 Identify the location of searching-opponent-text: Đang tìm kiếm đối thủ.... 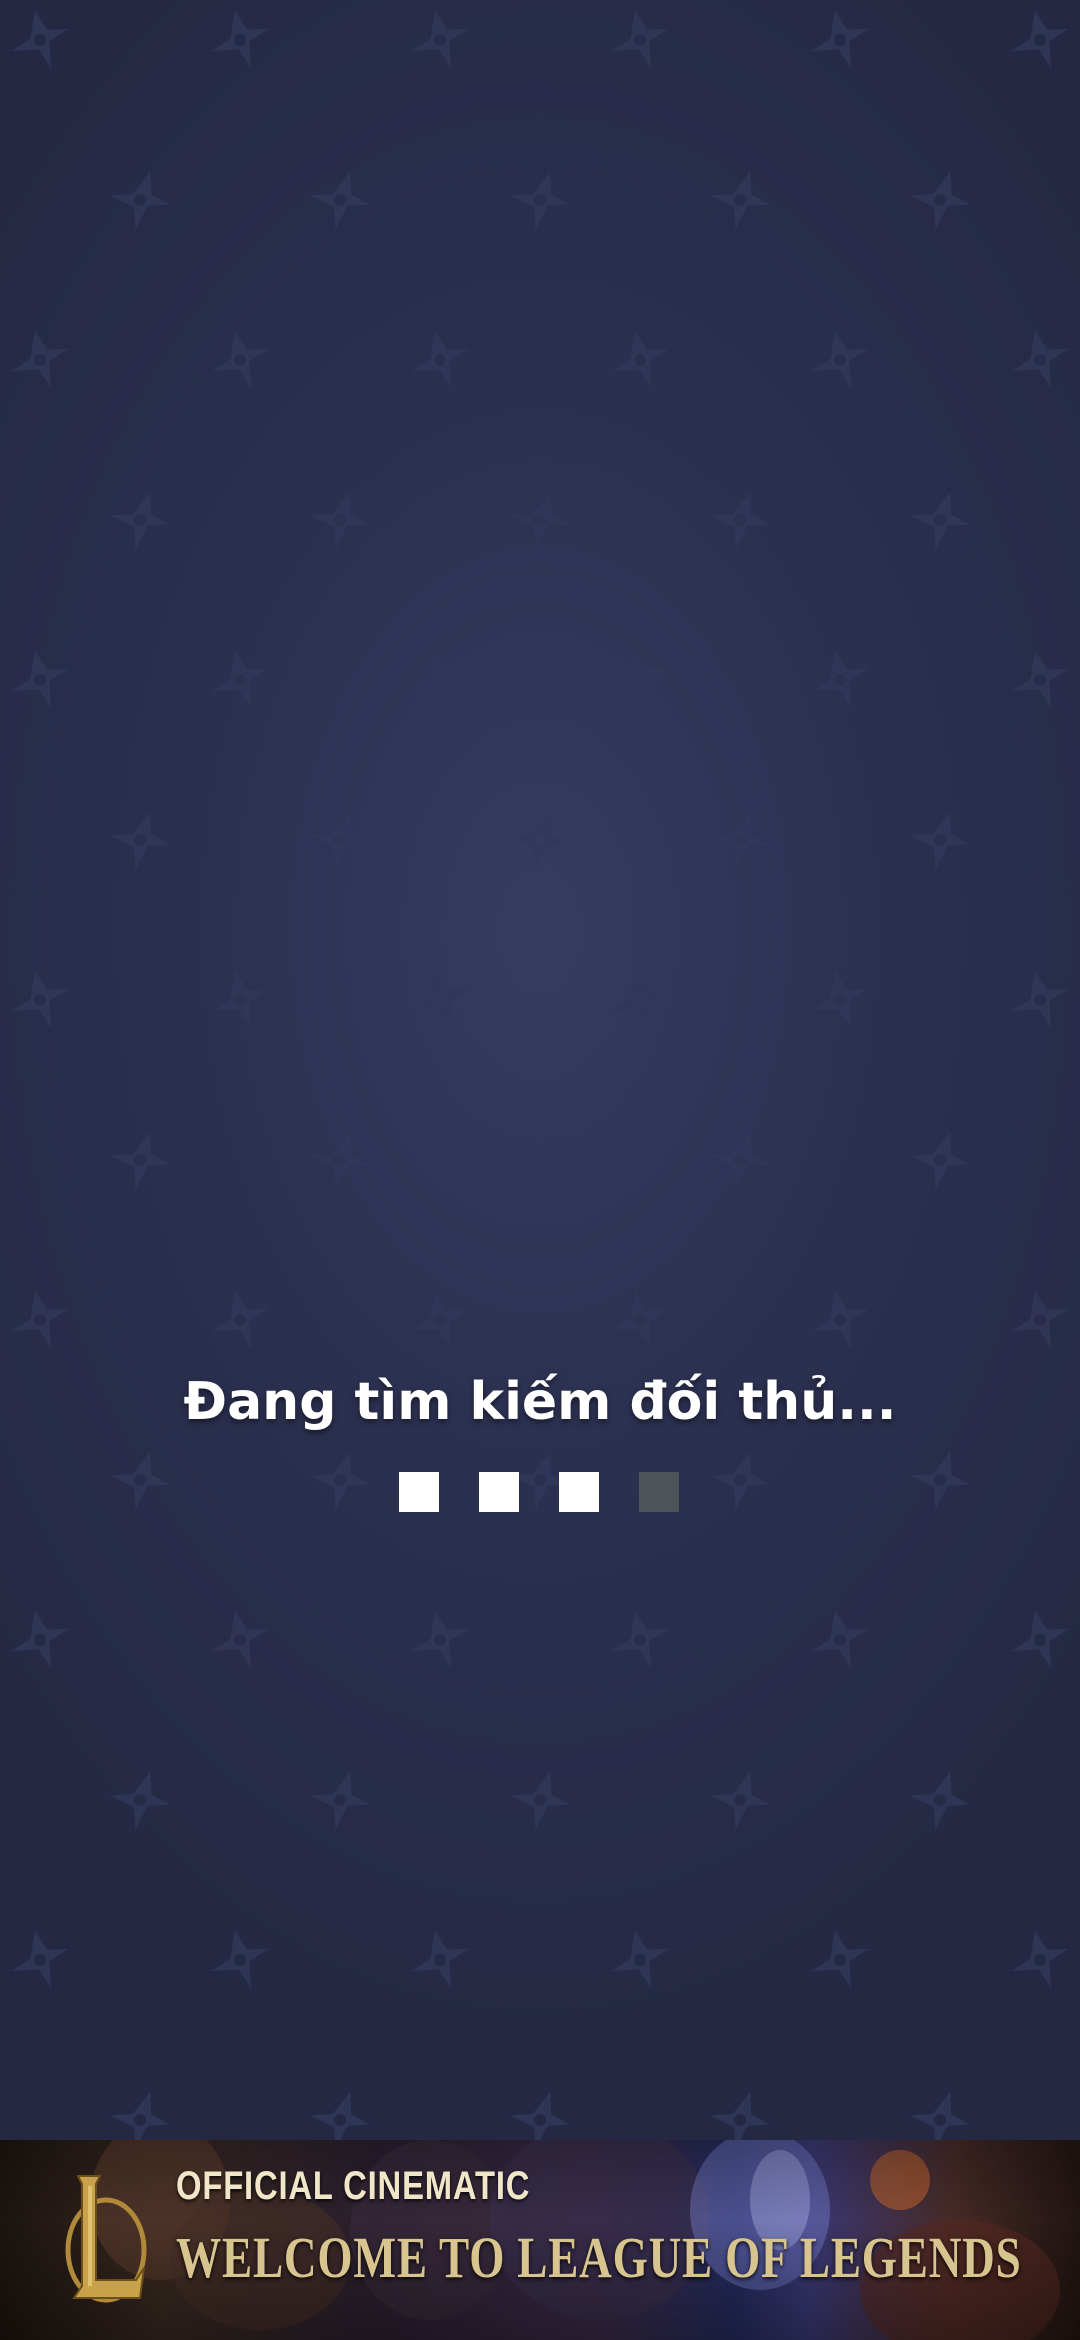
(540, 1402).